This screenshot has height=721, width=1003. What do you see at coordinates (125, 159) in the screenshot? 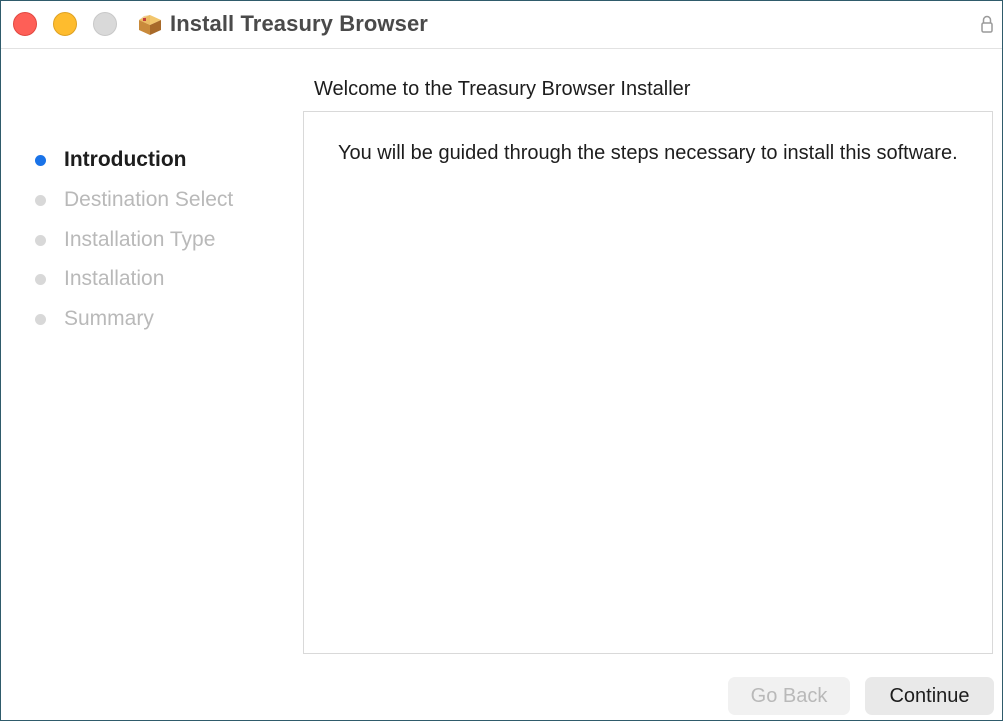
I see `step-label: Introduction` at bounding box center [125, 159].